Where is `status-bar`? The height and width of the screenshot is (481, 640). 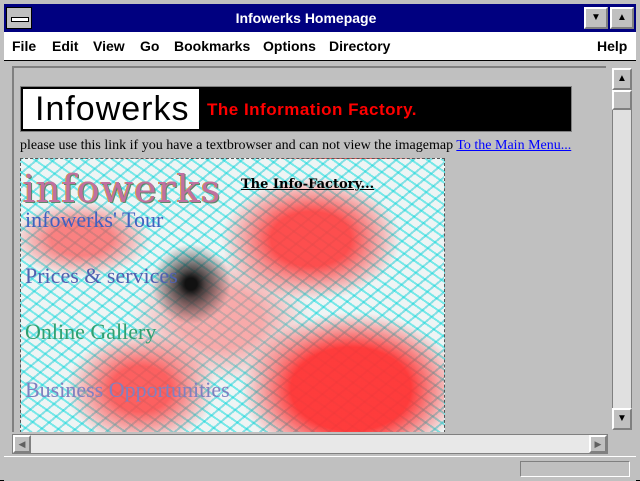 status-bar is located at coordinates (320, 468).